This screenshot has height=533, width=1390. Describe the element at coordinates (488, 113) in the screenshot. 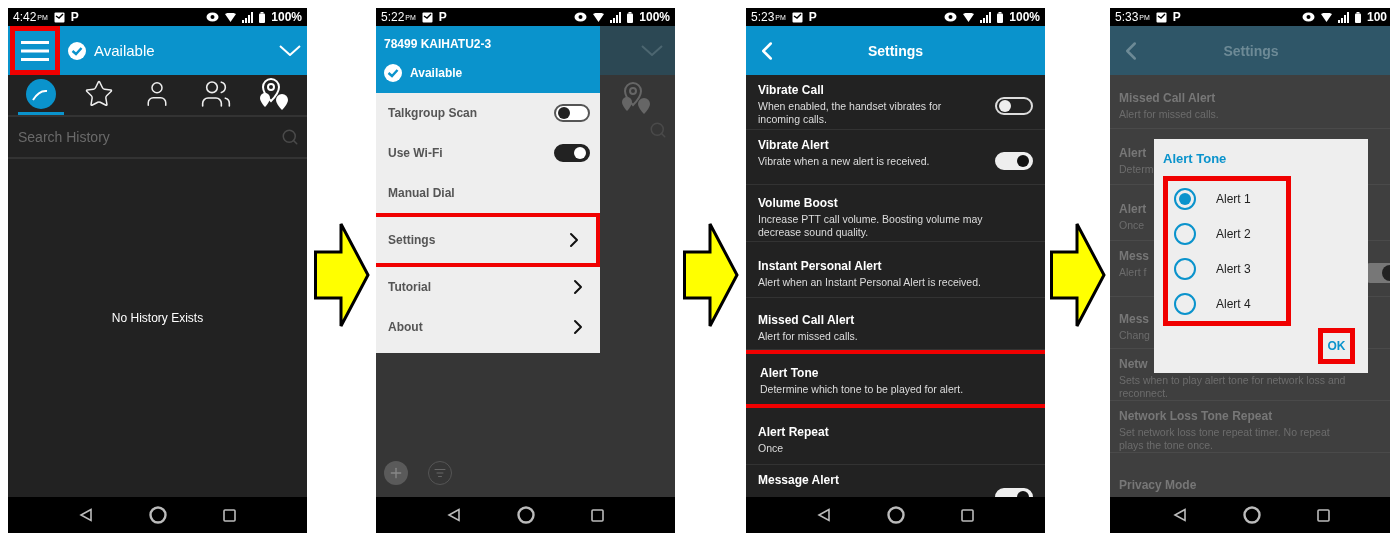

I see `drawer-item: Talkgroup Scan` at that location.